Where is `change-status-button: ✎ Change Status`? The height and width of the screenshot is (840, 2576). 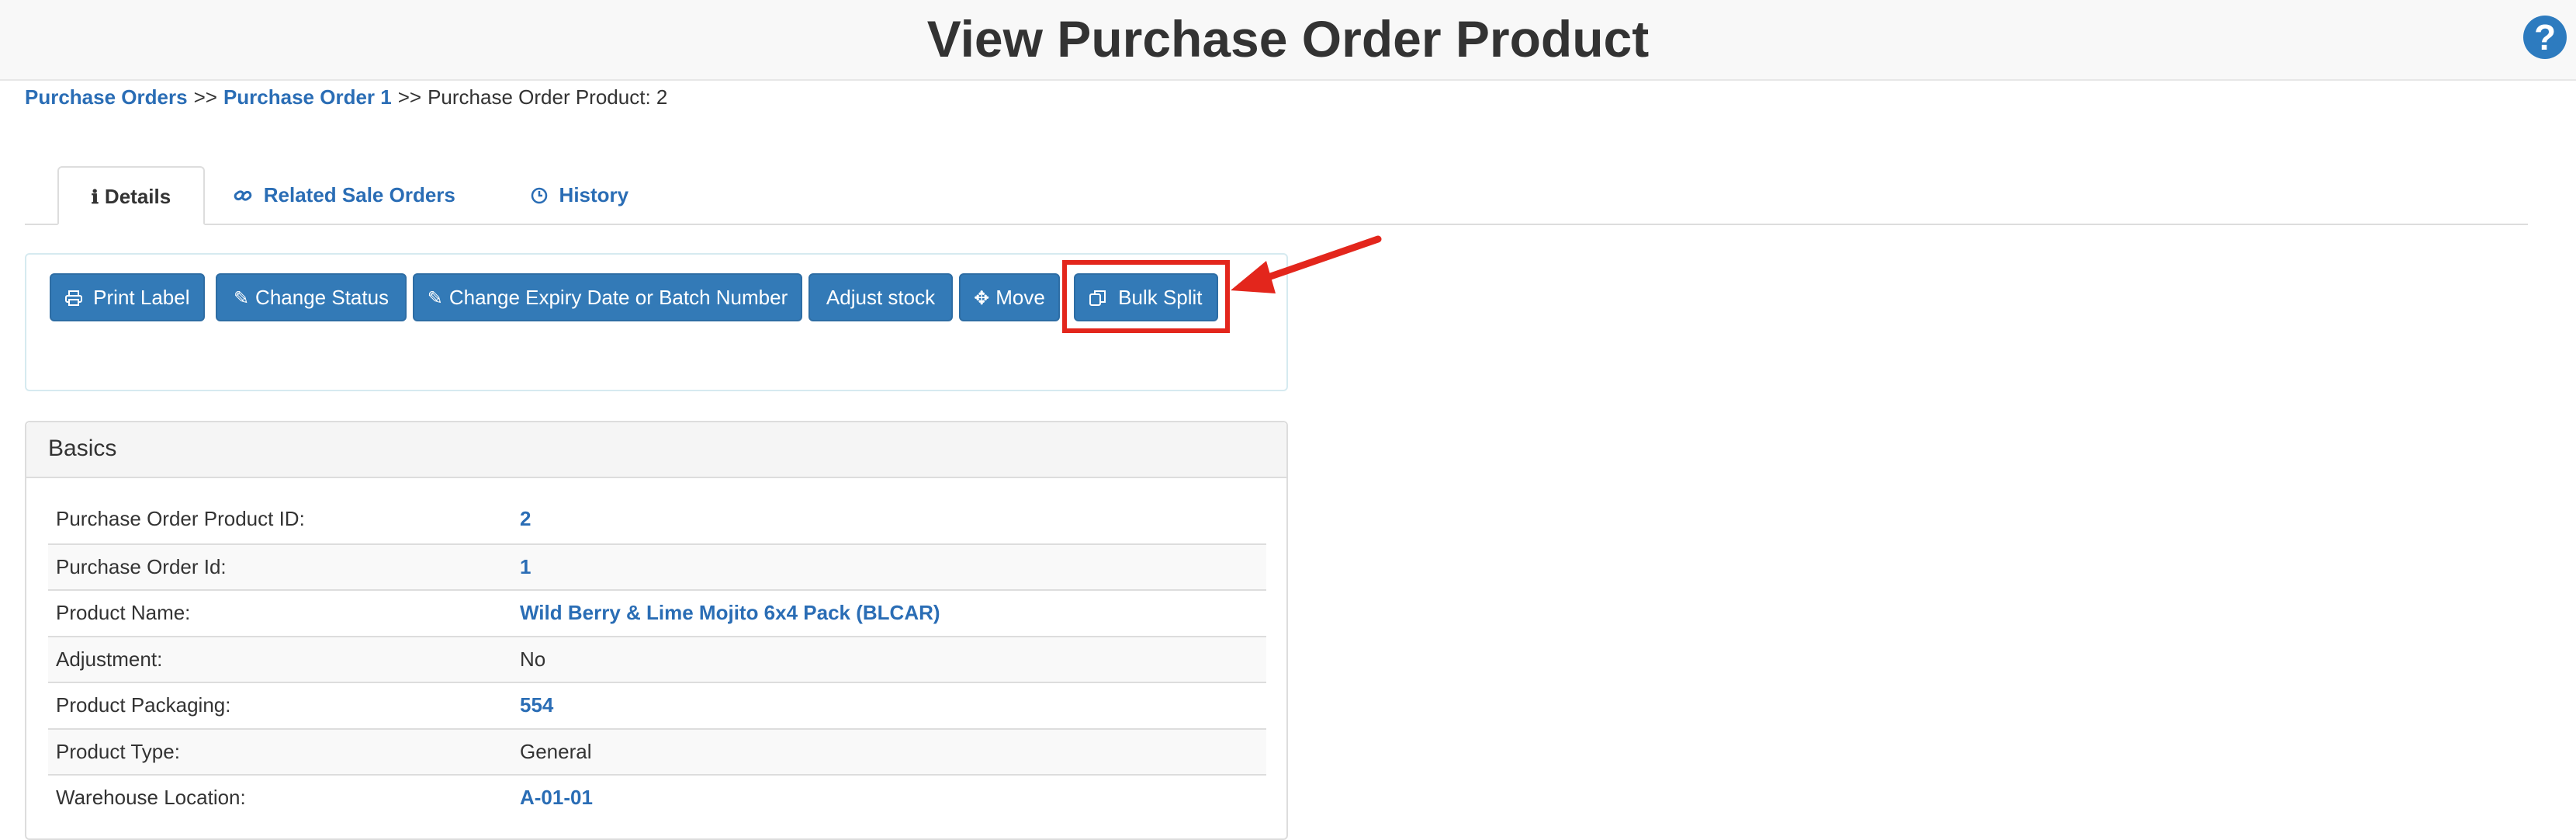
change-status-button: ✎ Change Status is located at coordinates (311, 297).